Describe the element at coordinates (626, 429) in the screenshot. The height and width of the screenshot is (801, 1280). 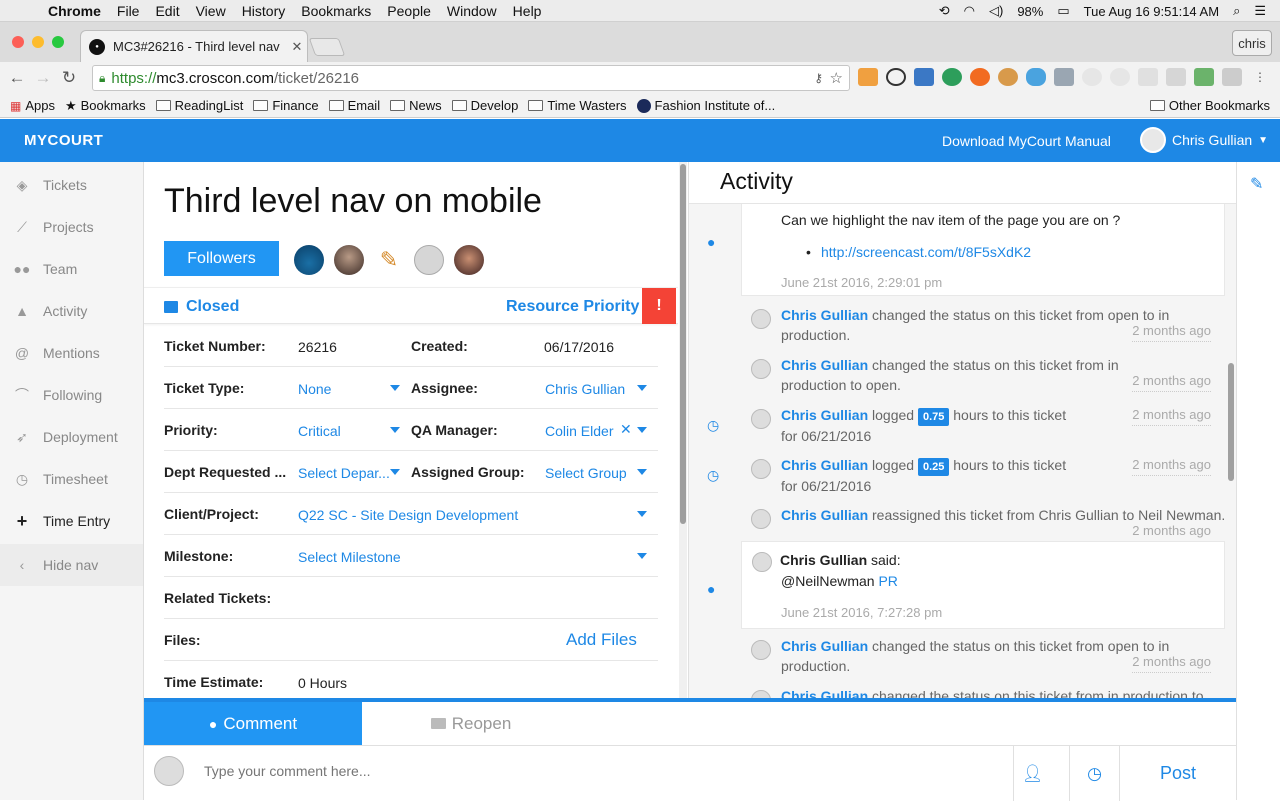
I see `clear-icon: ✕` at that location.